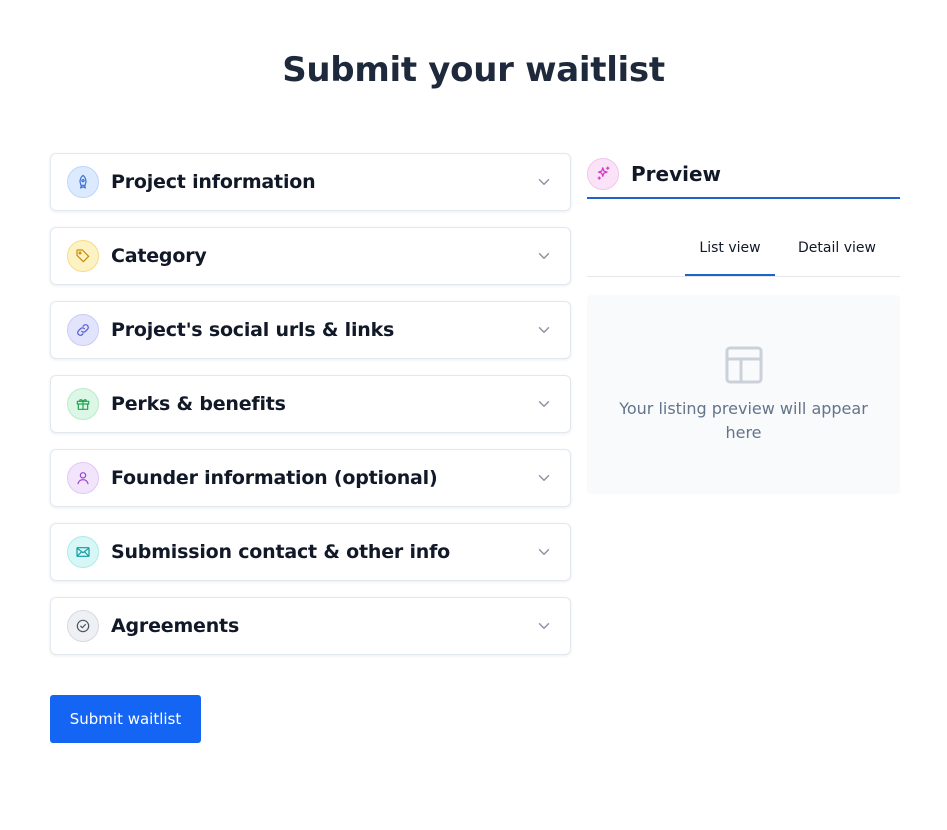 The image size is (947, 830). What do you see at coordinates (159, 256) in the screenshot?
I see `section-label: Category` at bounding box center [159, 256].